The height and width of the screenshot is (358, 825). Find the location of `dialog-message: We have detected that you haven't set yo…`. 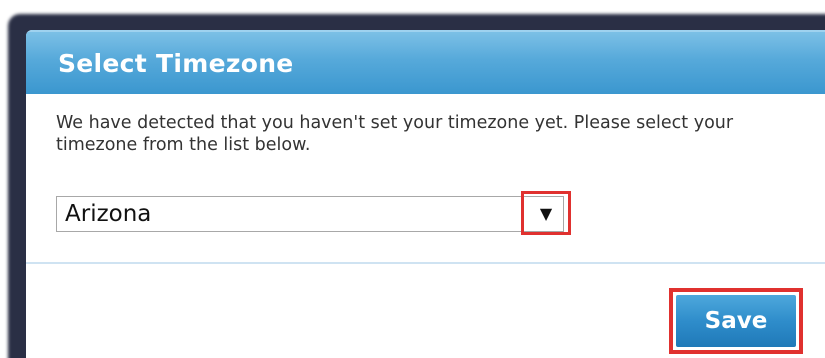

dialog-message: We have detected that you haven't set yo… is located at coordinates (395, 134).